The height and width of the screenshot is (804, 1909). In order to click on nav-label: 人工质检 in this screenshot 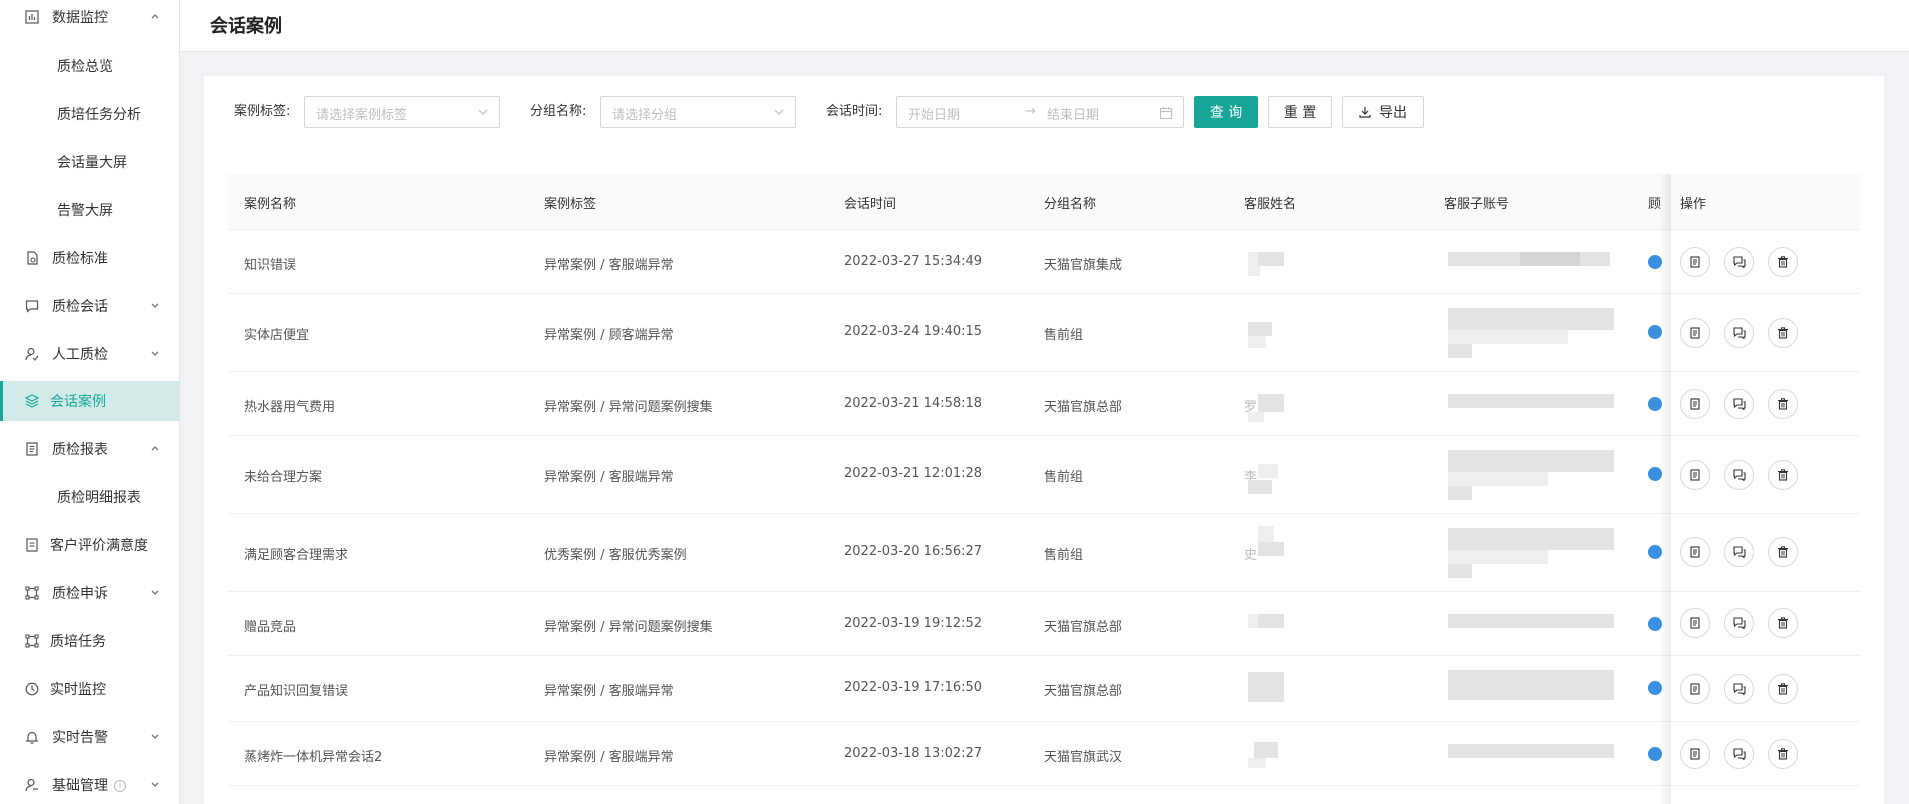, I will do `click(80, 355)`.